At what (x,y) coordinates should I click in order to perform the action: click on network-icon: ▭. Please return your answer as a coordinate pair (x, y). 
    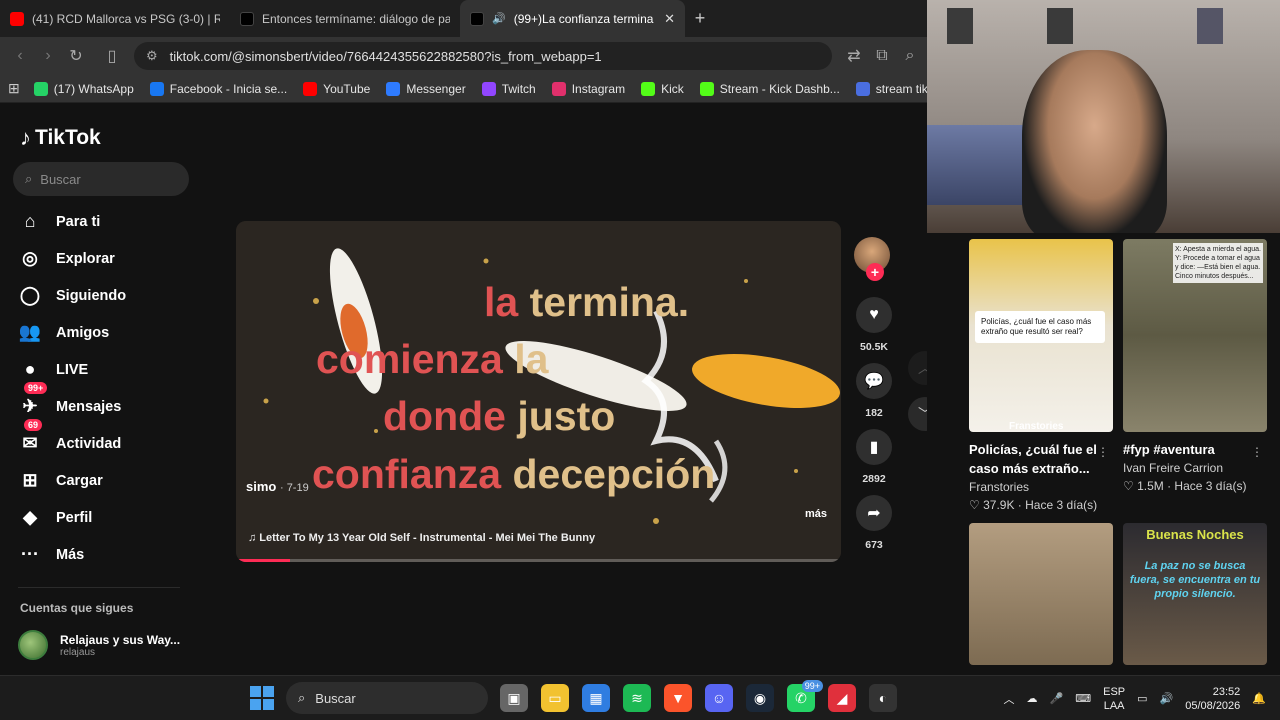
    Looking at the image, I should click on (1142, 698).